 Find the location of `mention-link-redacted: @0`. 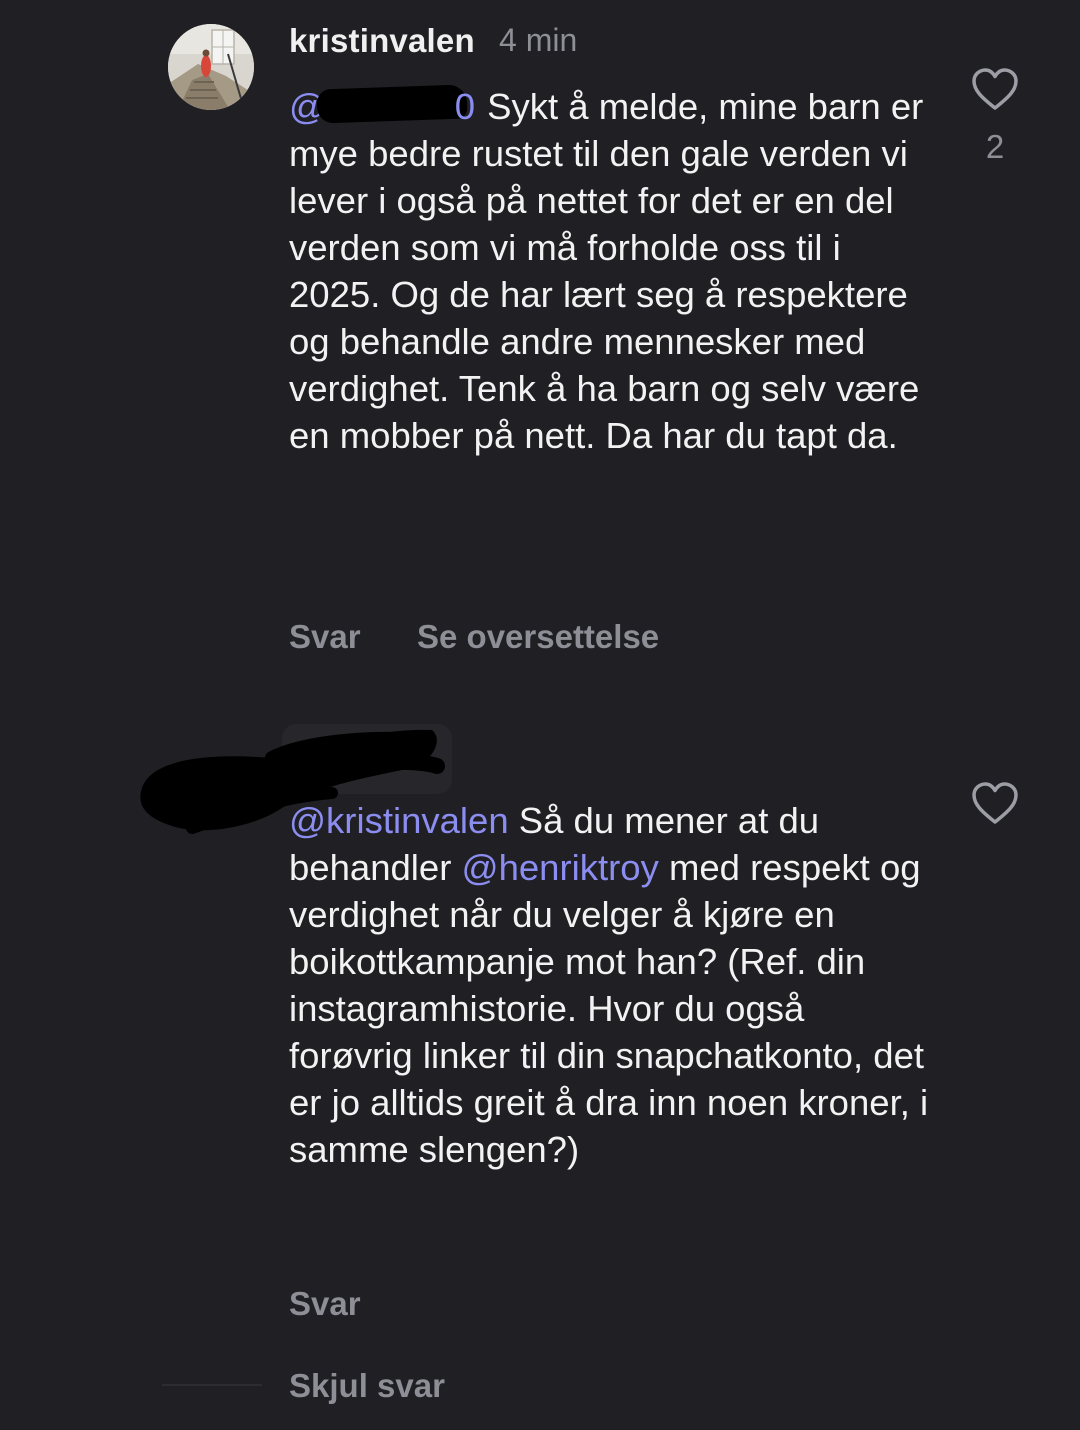

mention-link-redacted: @0 is located at coordinates (383, 105).